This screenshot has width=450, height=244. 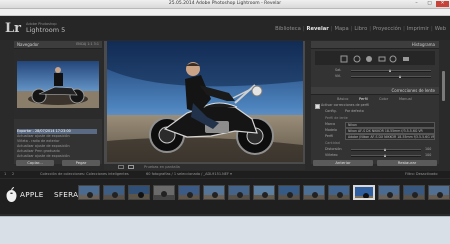 What do you see at coordinates (131, 167) in the screenshot?
I see `before-after-icon` at bounding box center [131, 167].